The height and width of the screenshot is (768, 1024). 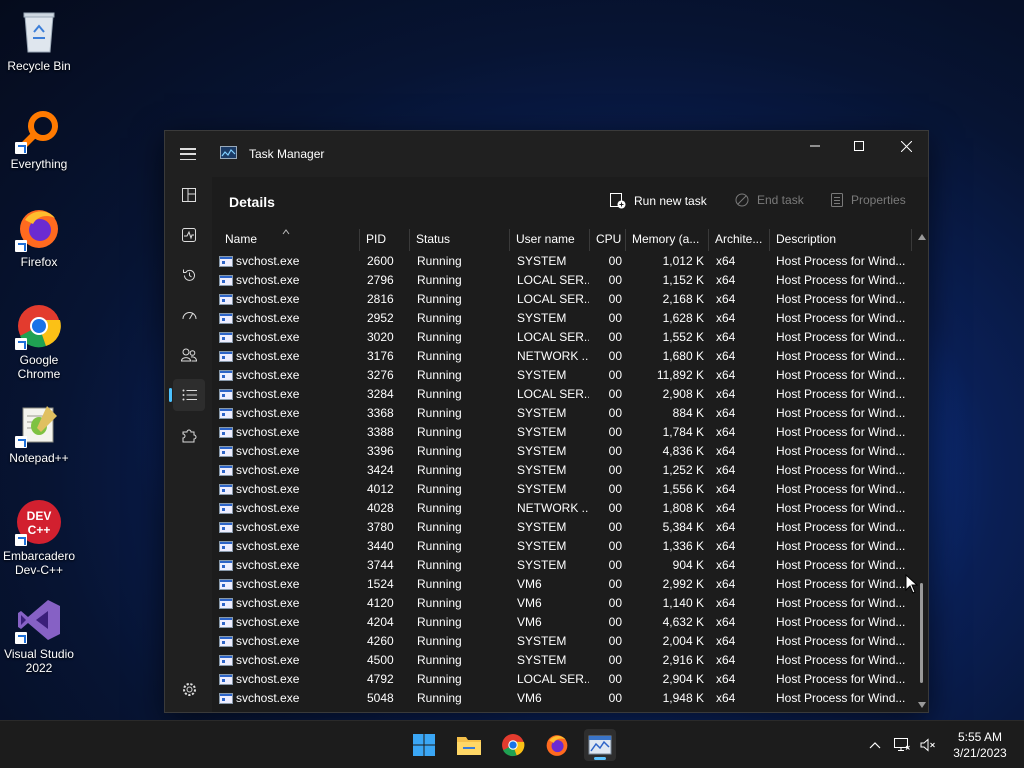 What do you see at coordinates (187, 395) in the screenshot?
I see `nav-details` at bounding box center [187, 395].